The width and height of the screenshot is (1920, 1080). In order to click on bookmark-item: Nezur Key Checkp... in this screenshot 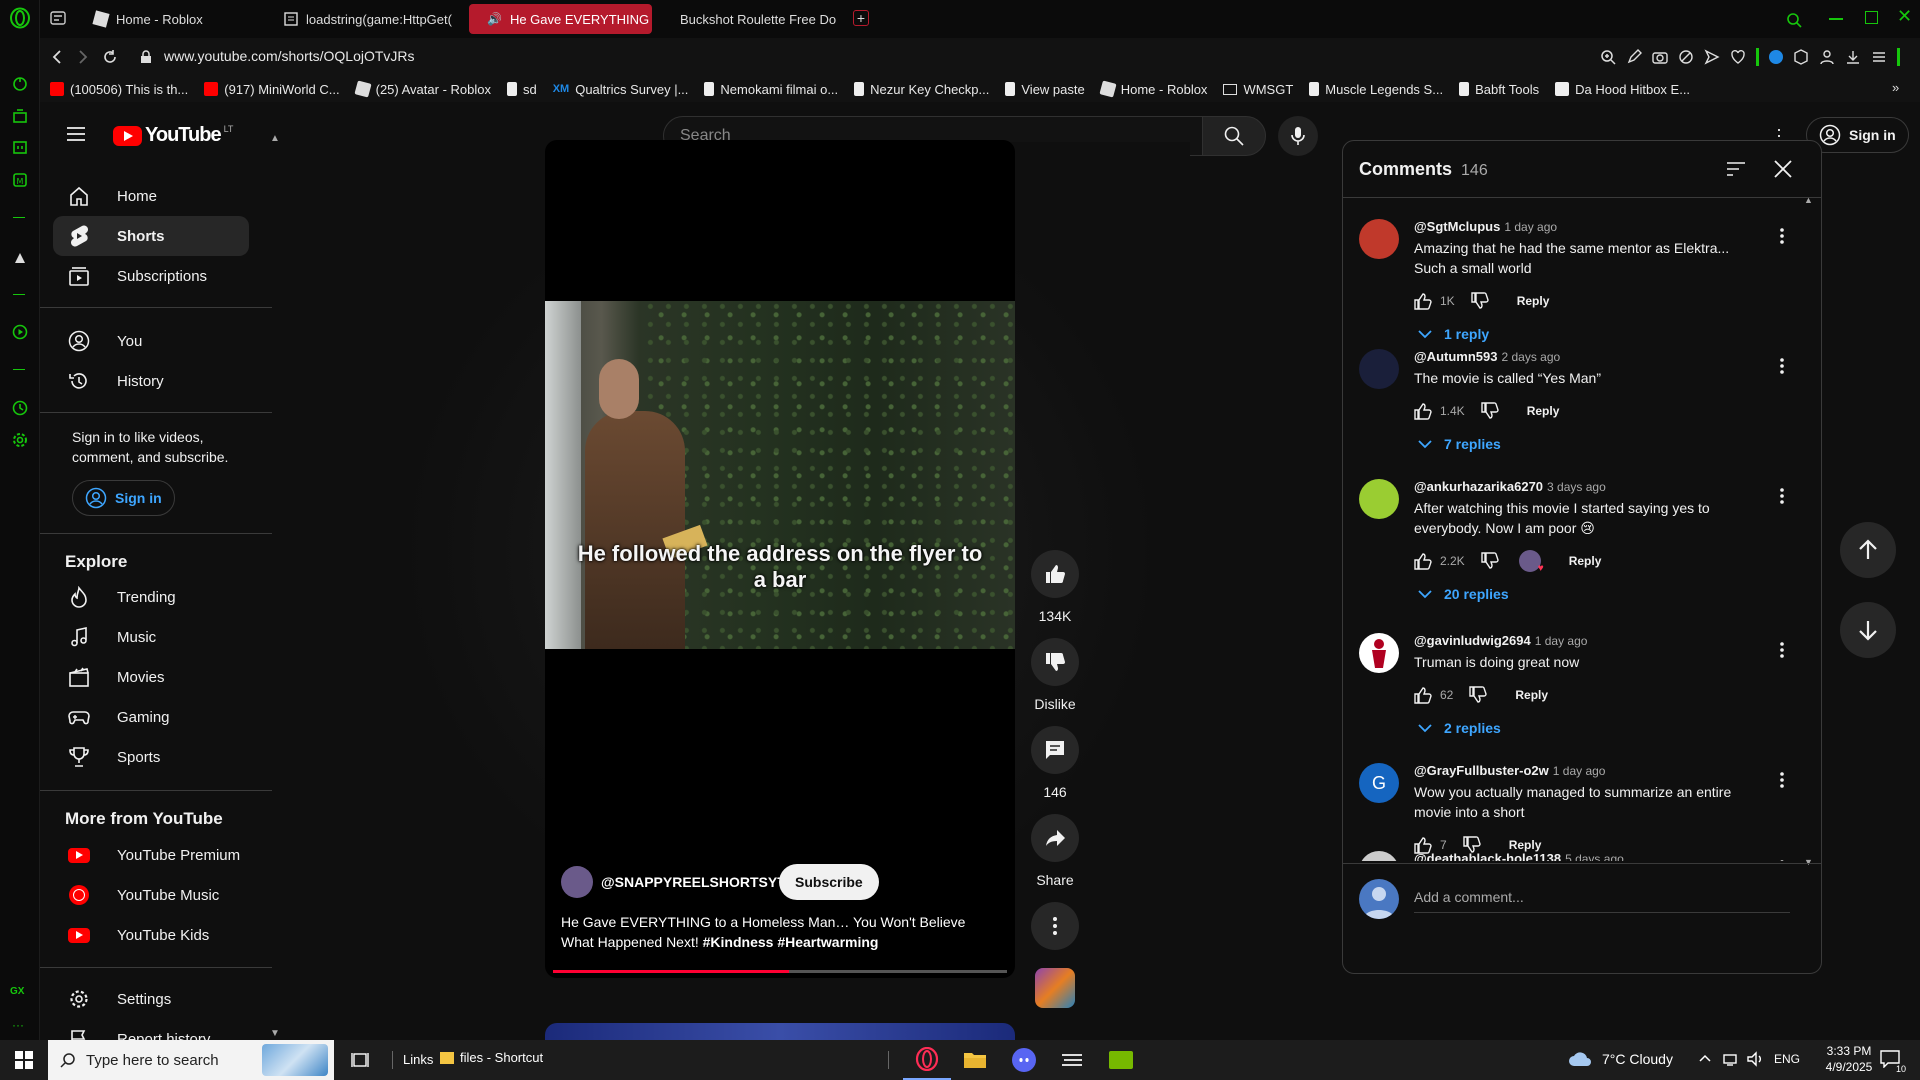, I will do `click(921, 89)`.